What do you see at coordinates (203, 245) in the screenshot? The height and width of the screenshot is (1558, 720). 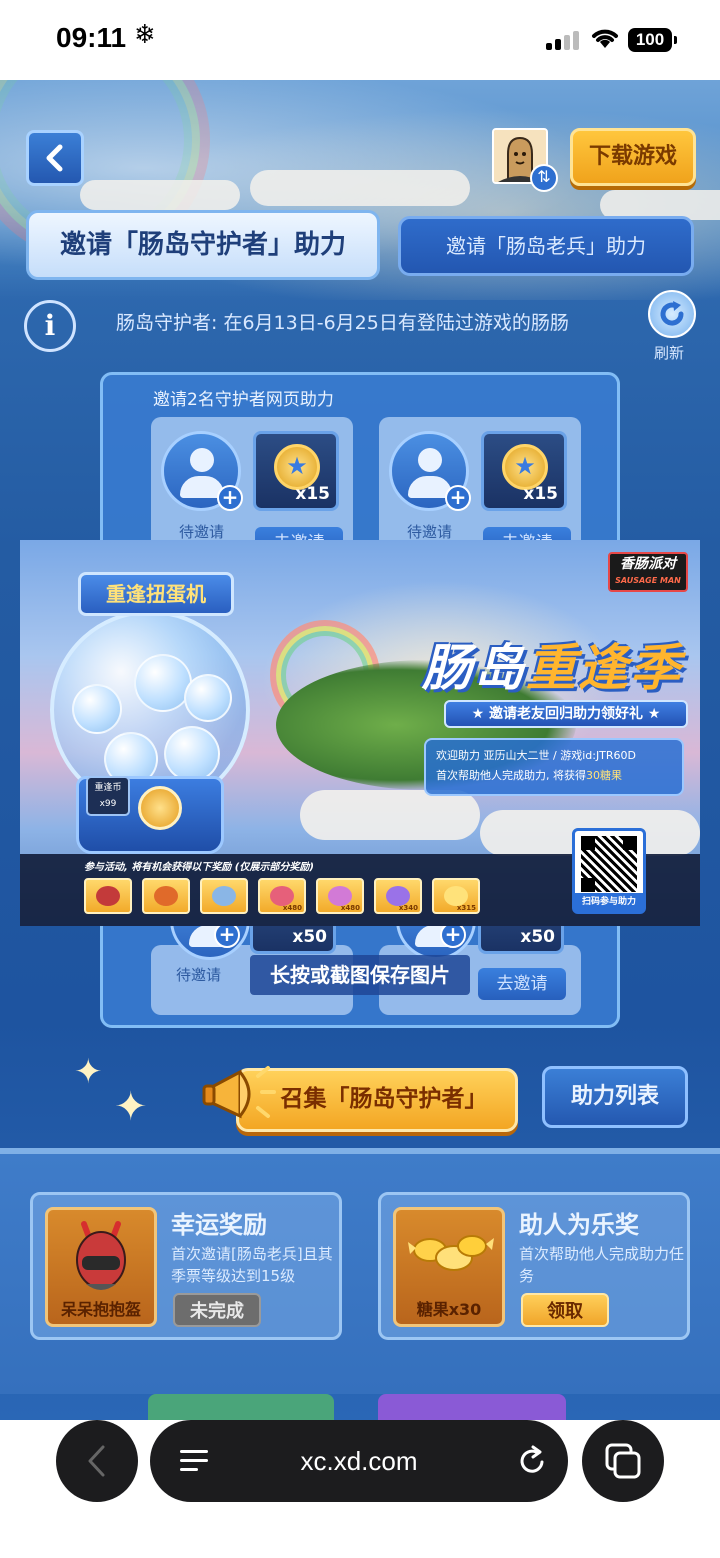 I see `tab-guardian: 邀请「肠岛守护者」助力` at bounding box center [203, 245].